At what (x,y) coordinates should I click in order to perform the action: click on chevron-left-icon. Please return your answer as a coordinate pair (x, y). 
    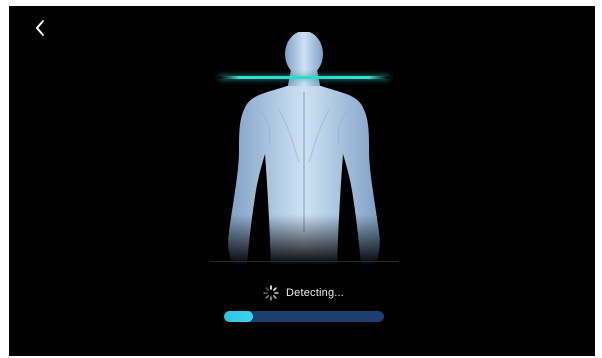
    Looking at the image, I should click on (40, 28).